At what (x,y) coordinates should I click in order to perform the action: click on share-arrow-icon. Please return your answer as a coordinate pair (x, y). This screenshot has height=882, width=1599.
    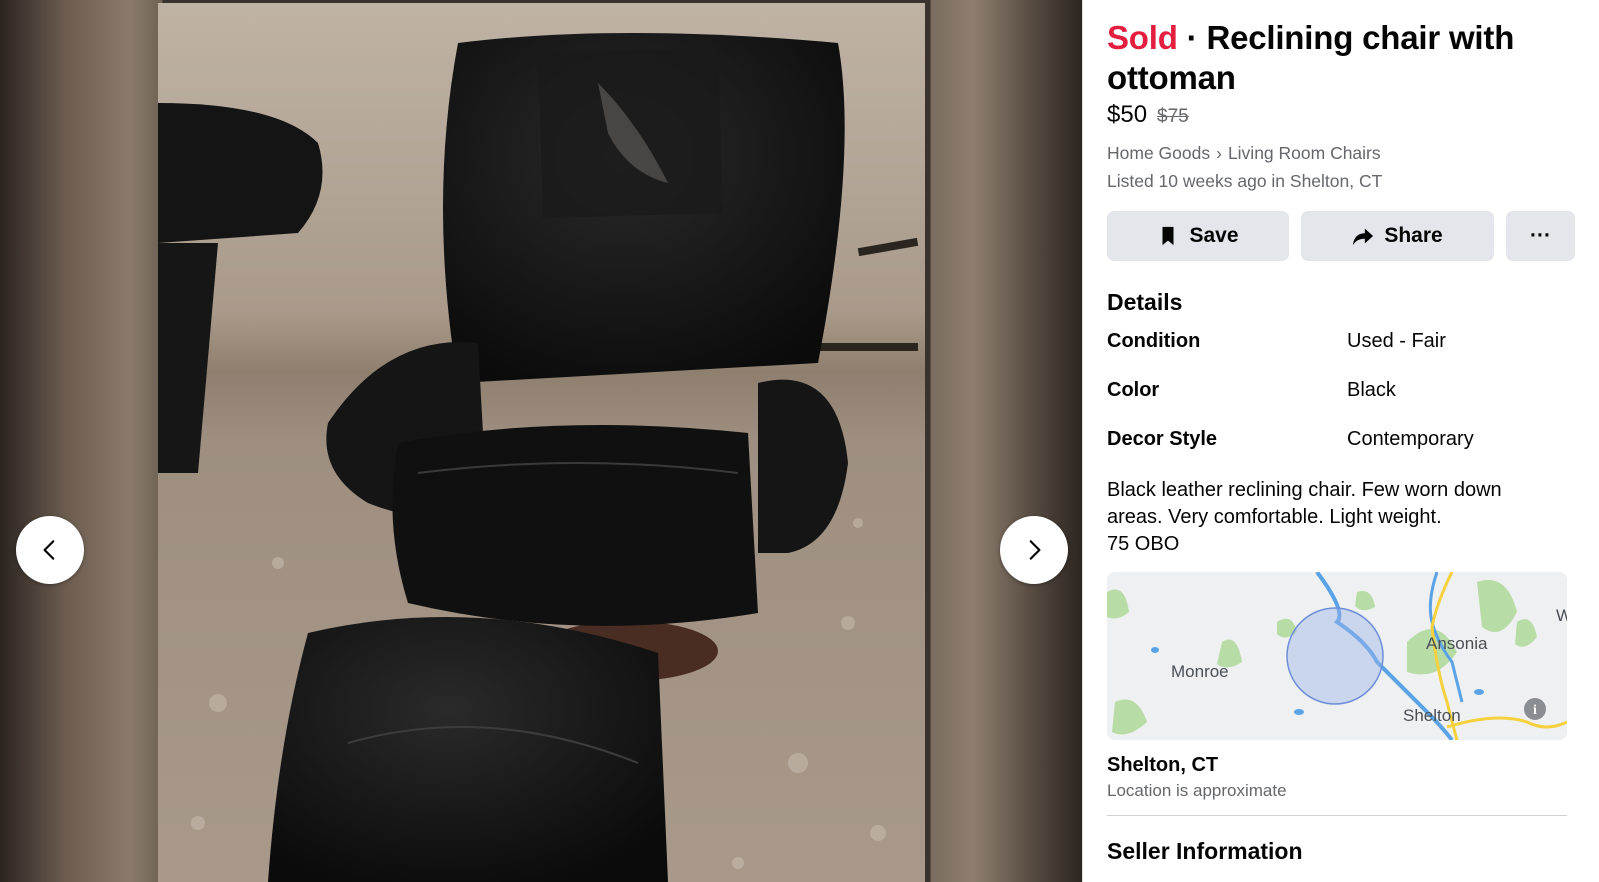
    Looking at the image, I should click on (1363, 237).